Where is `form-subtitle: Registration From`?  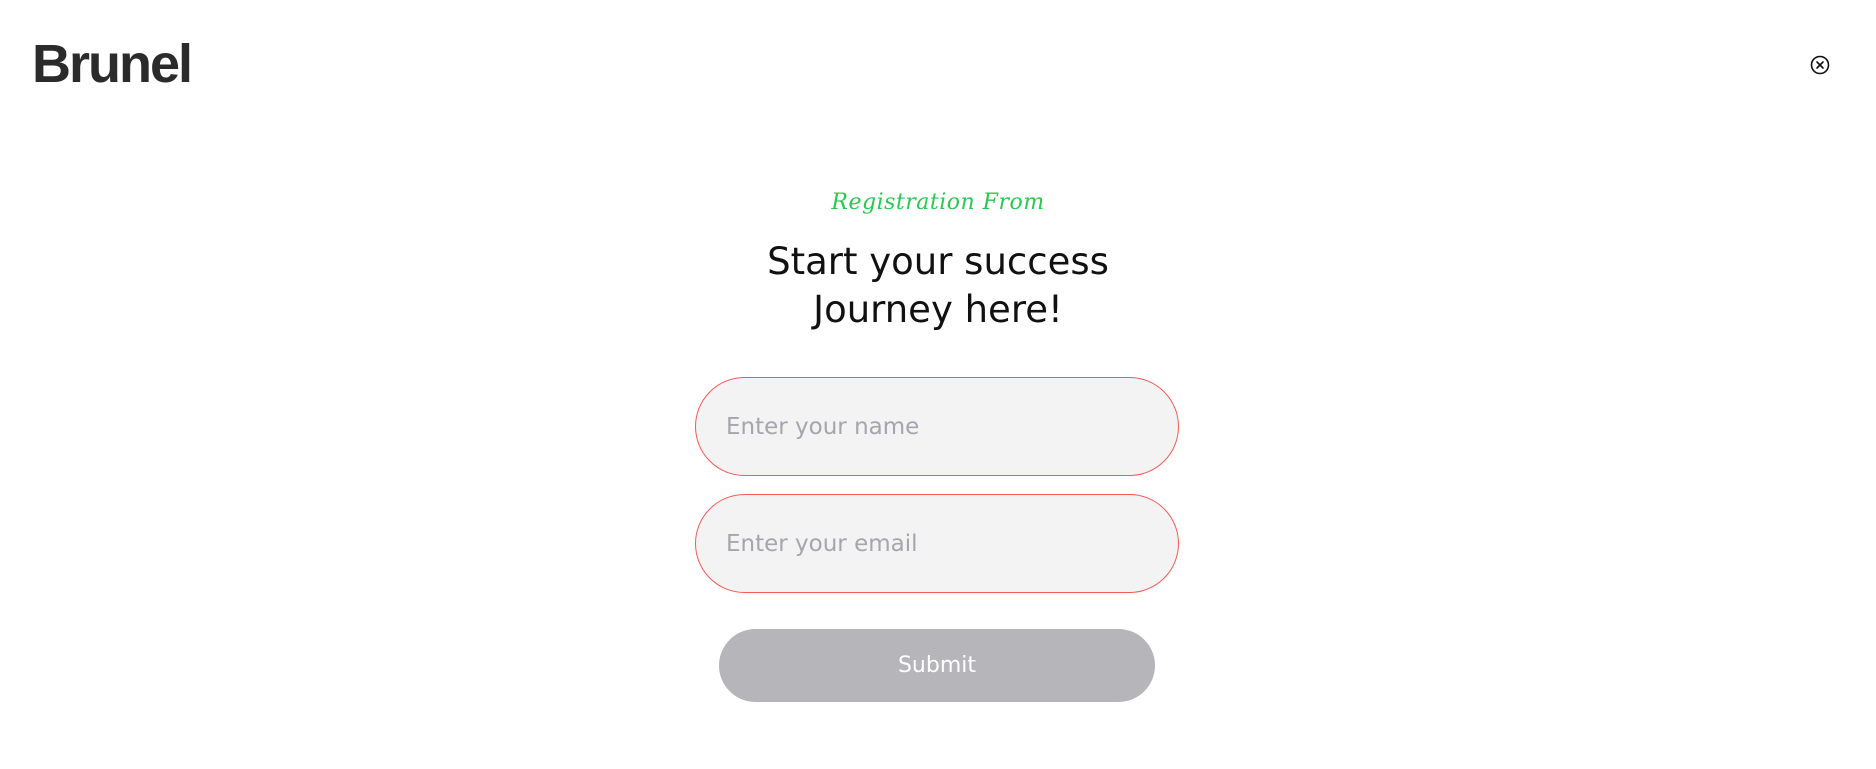 form-subtitle: Registration From is located at coordinates (938, 202).